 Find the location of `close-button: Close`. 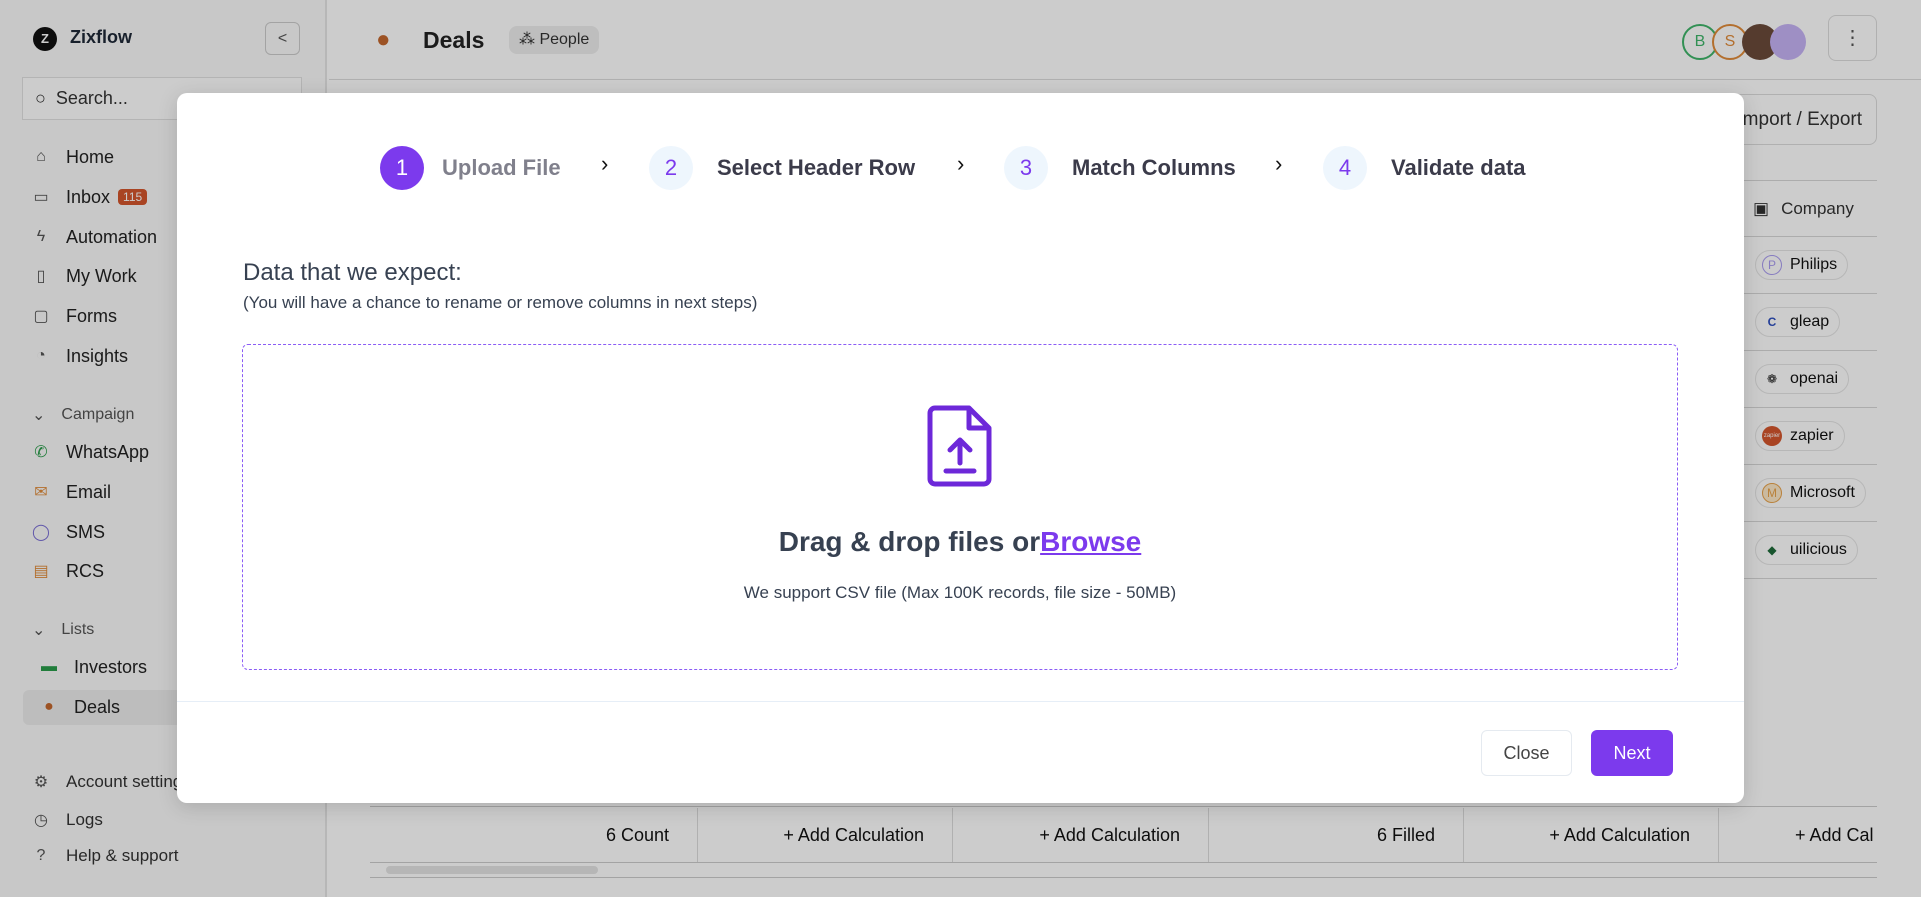

close-button: Close is located at coordinates (1526, 753).